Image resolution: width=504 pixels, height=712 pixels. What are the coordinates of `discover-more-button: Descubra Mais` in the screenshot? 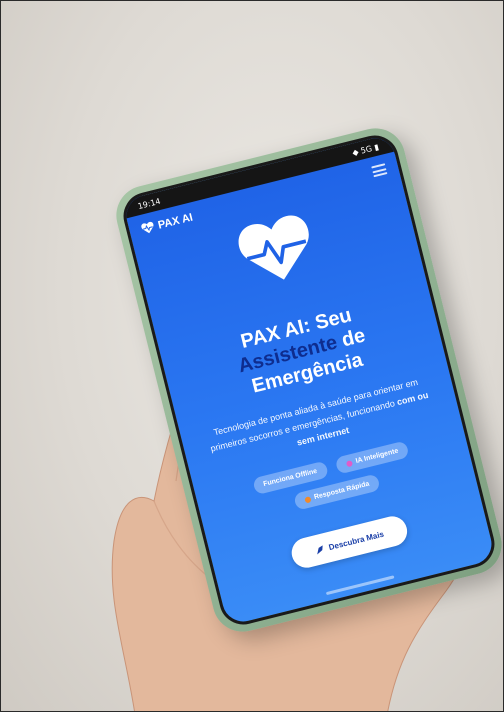 It's located at (349, 542).